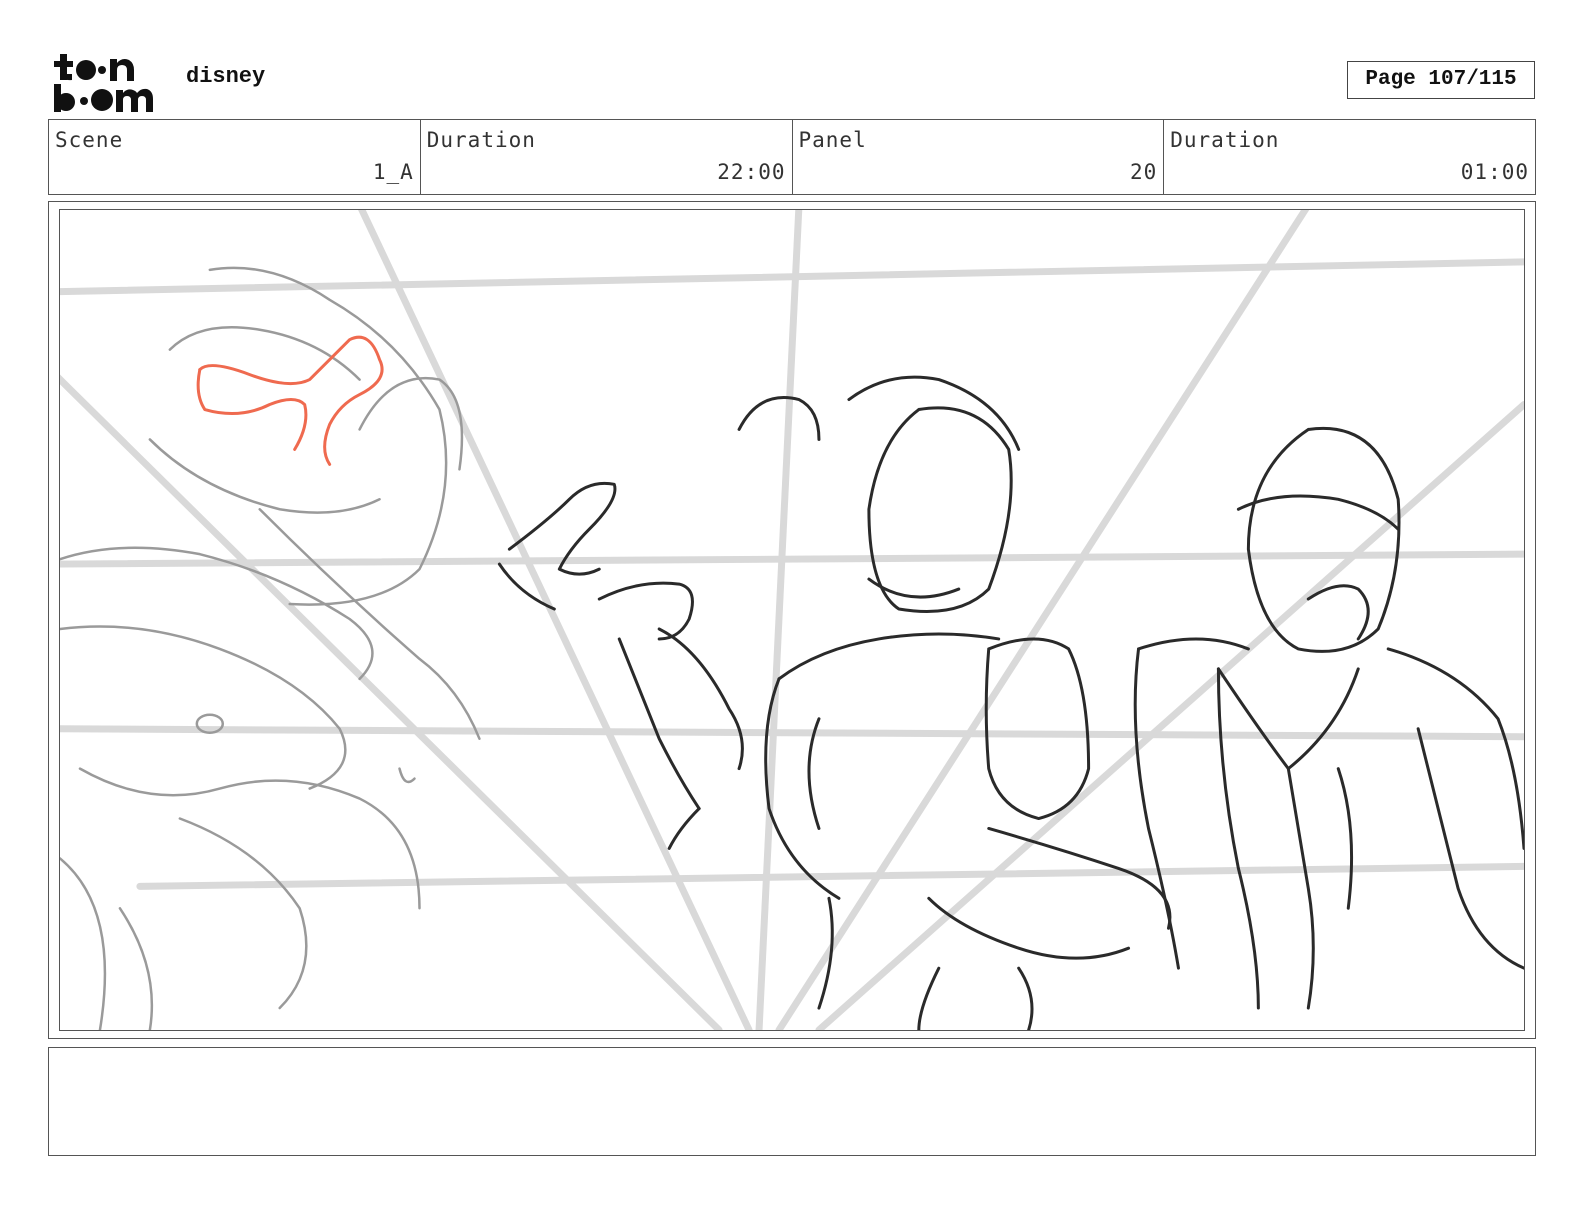 The image size is (1584, 1224). I want to click on hand-with-object-sketch, so click(620, 665).